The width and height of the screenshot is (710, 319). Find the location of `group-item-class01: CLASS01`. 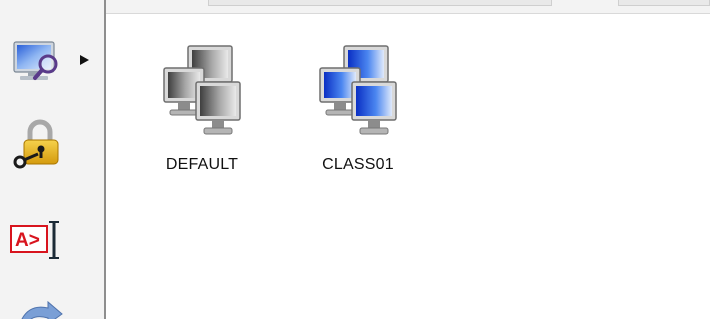

group-item-class01: CLASS01 is located at coordinates (358, 109).